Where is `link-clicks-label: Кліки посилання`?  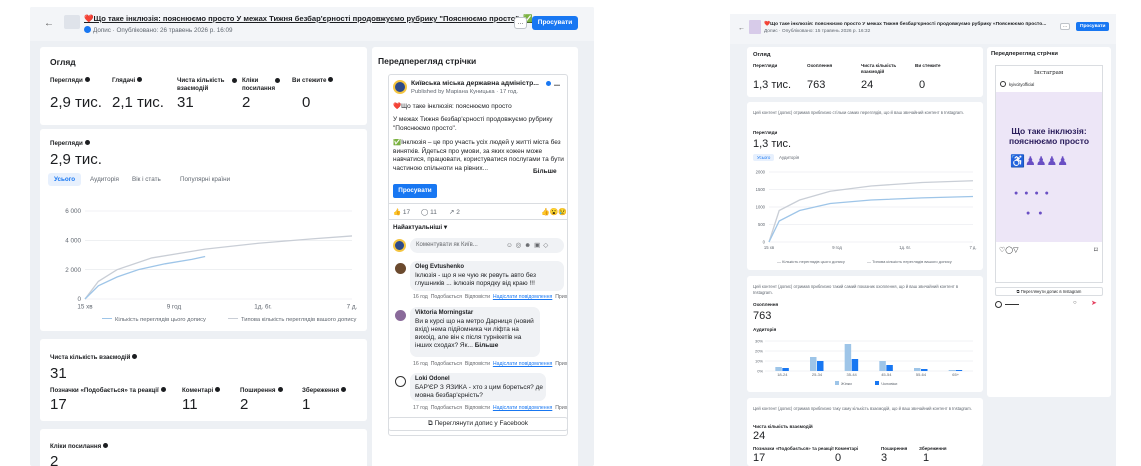 link-clicks-label: Кліки посилання is located at coordinates (79, 447).